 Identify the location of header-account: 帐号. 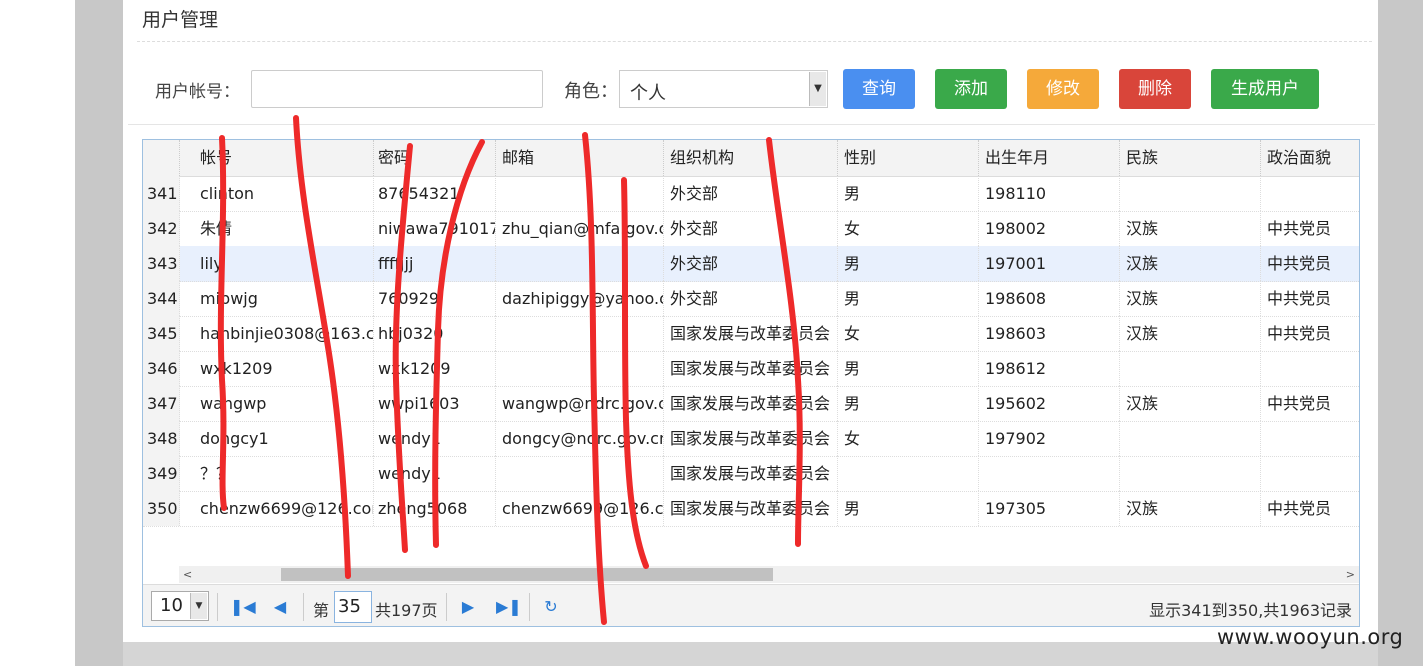
(284, 158).